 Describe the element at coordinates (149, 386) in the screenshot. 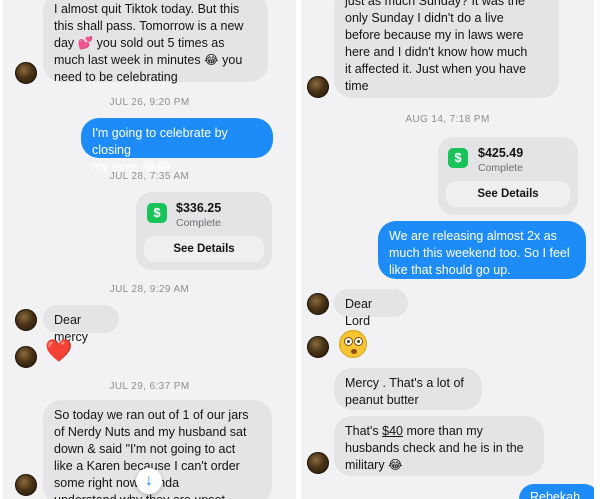

I see `timestamp: JUL 29, 6:37 PM` at that location.